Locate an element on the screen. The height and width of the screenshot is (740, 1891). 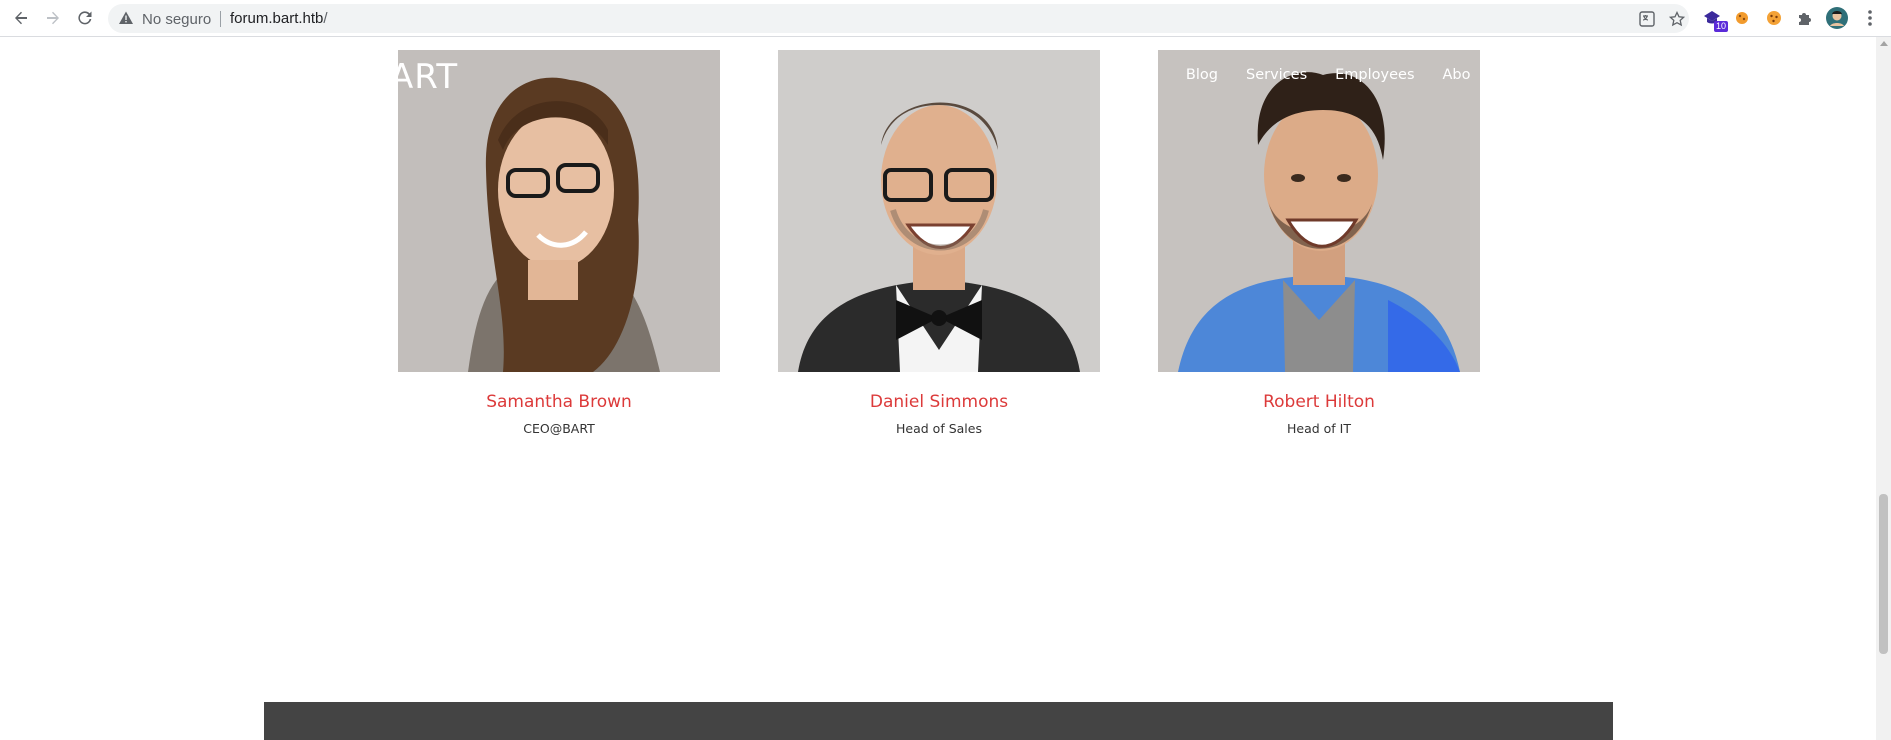
extension-badge: 10 is located at coordinates (1720, 26).